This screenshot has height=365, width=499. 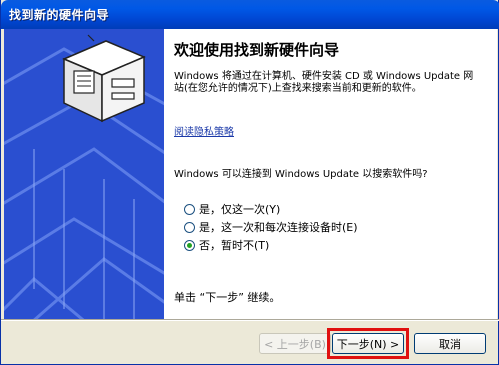 What do you see at coordinates (301, 174) in the screenshot?
I see `connect-question: Windows 可以连接到 Windows Update 以搜索软件吗?` at bounding box center [301, 174].